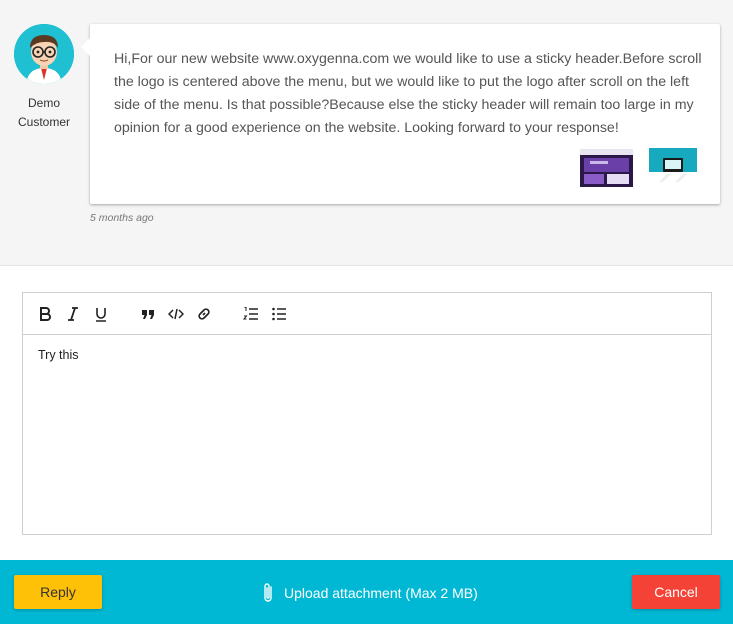 This screenshot has height=624, width=733. I want to click on code-button, so click(176, 314).